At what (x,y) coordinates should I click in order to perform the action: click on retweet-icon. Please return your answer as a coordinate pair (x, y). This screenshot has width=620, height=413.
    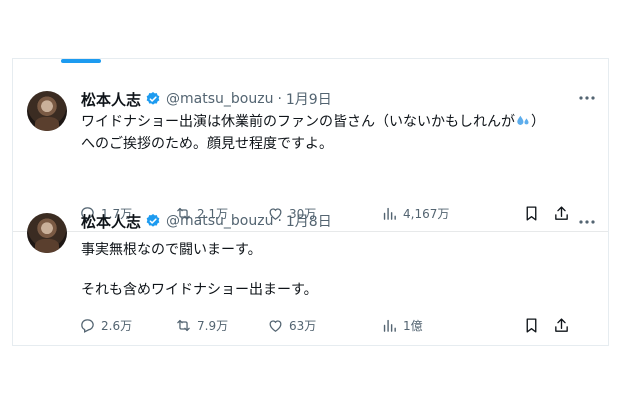
    Looking at the image, I should click on (183, 325).